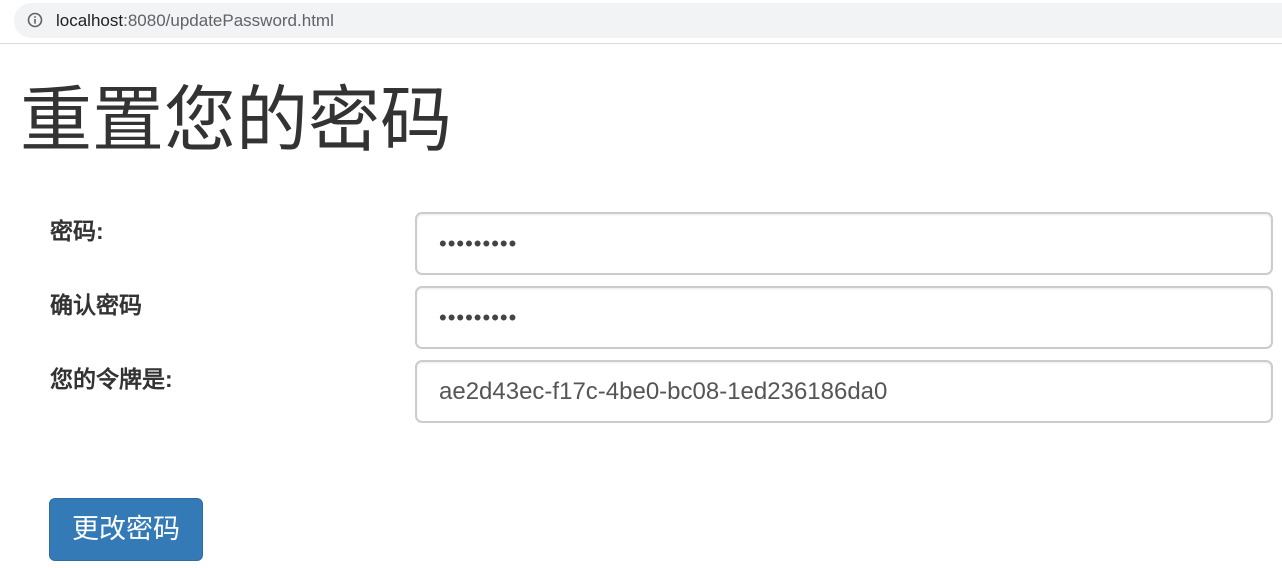 This screenshot has width=1282, height=568. I want to click on token-label: 您的令牌是:, so click(111, 379).